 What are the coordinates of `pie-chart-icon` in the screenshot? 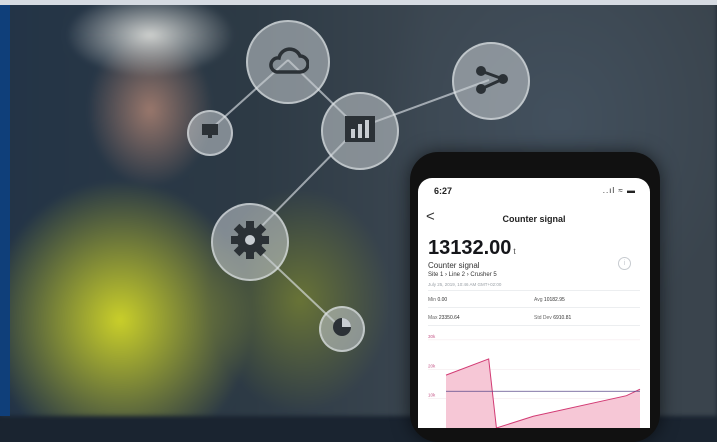 It's located at (342, 329).